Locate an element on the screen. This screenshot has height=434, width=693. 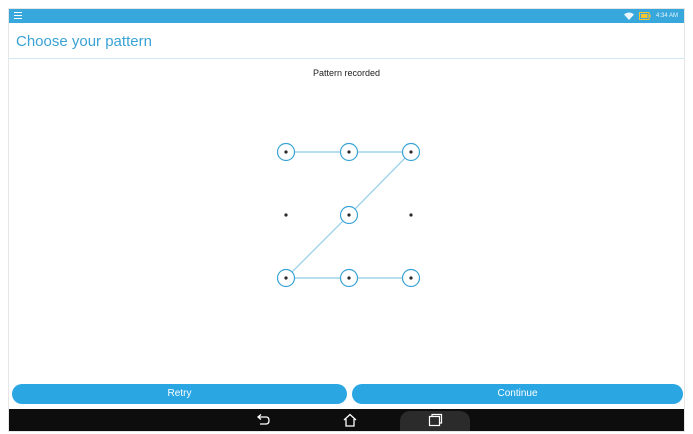
back-icon is located at coordinates (263, 420).